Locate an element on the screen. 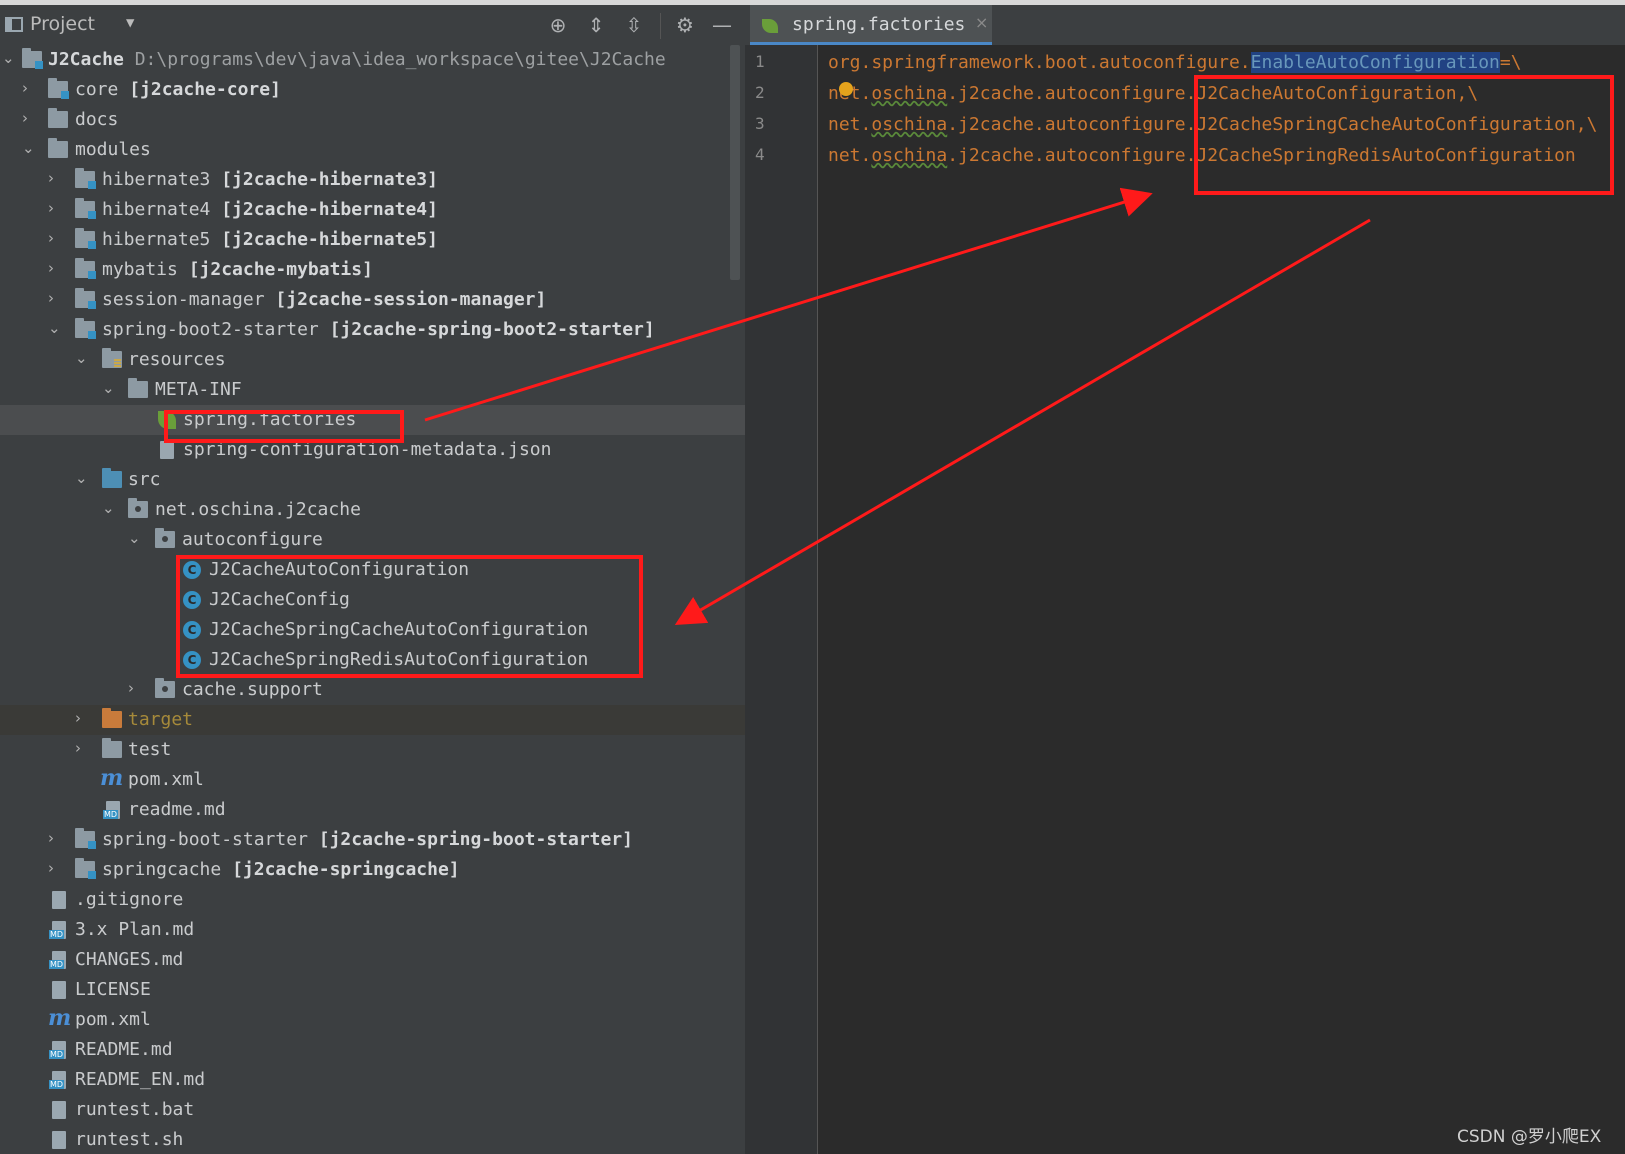 This screenshot has height=1154, width=1625. annotation-box-code is located at coordinates (1404, 135).